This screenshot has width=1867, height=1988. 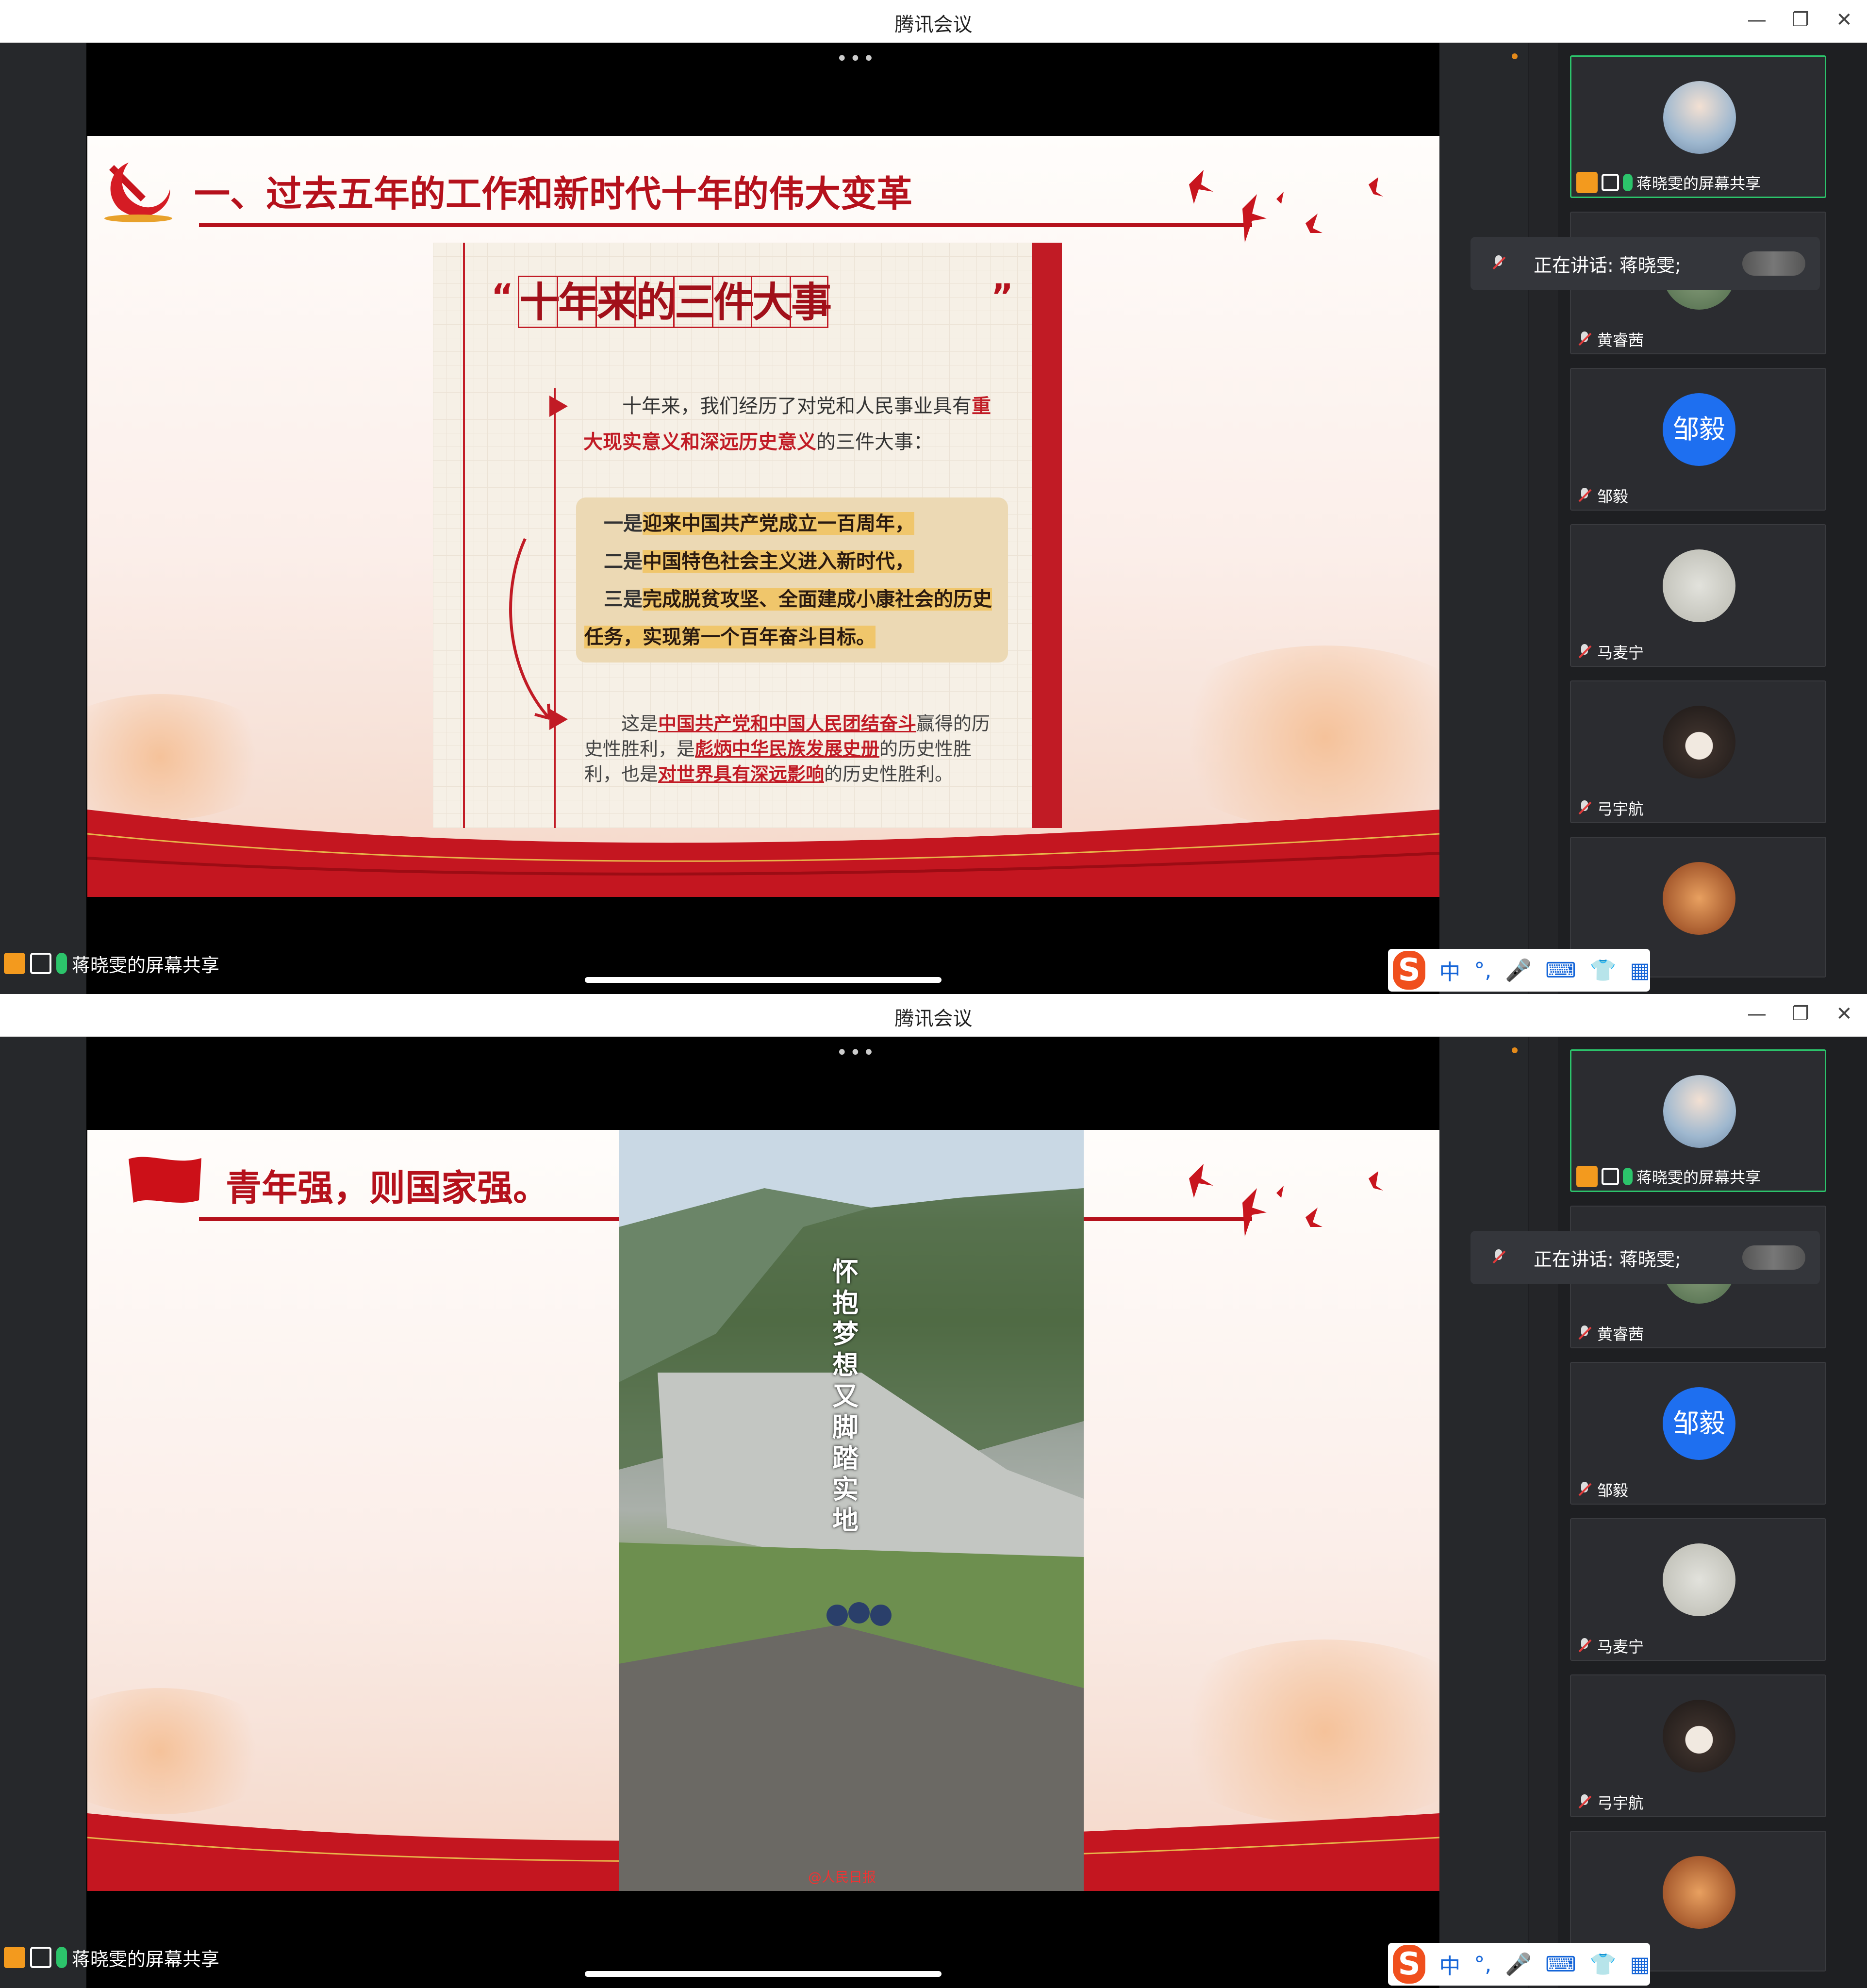 What do you see at coordinates (623, 599) in the screenshot?
I see `item3-prefix: 三是` at bounding box center [623, 599].